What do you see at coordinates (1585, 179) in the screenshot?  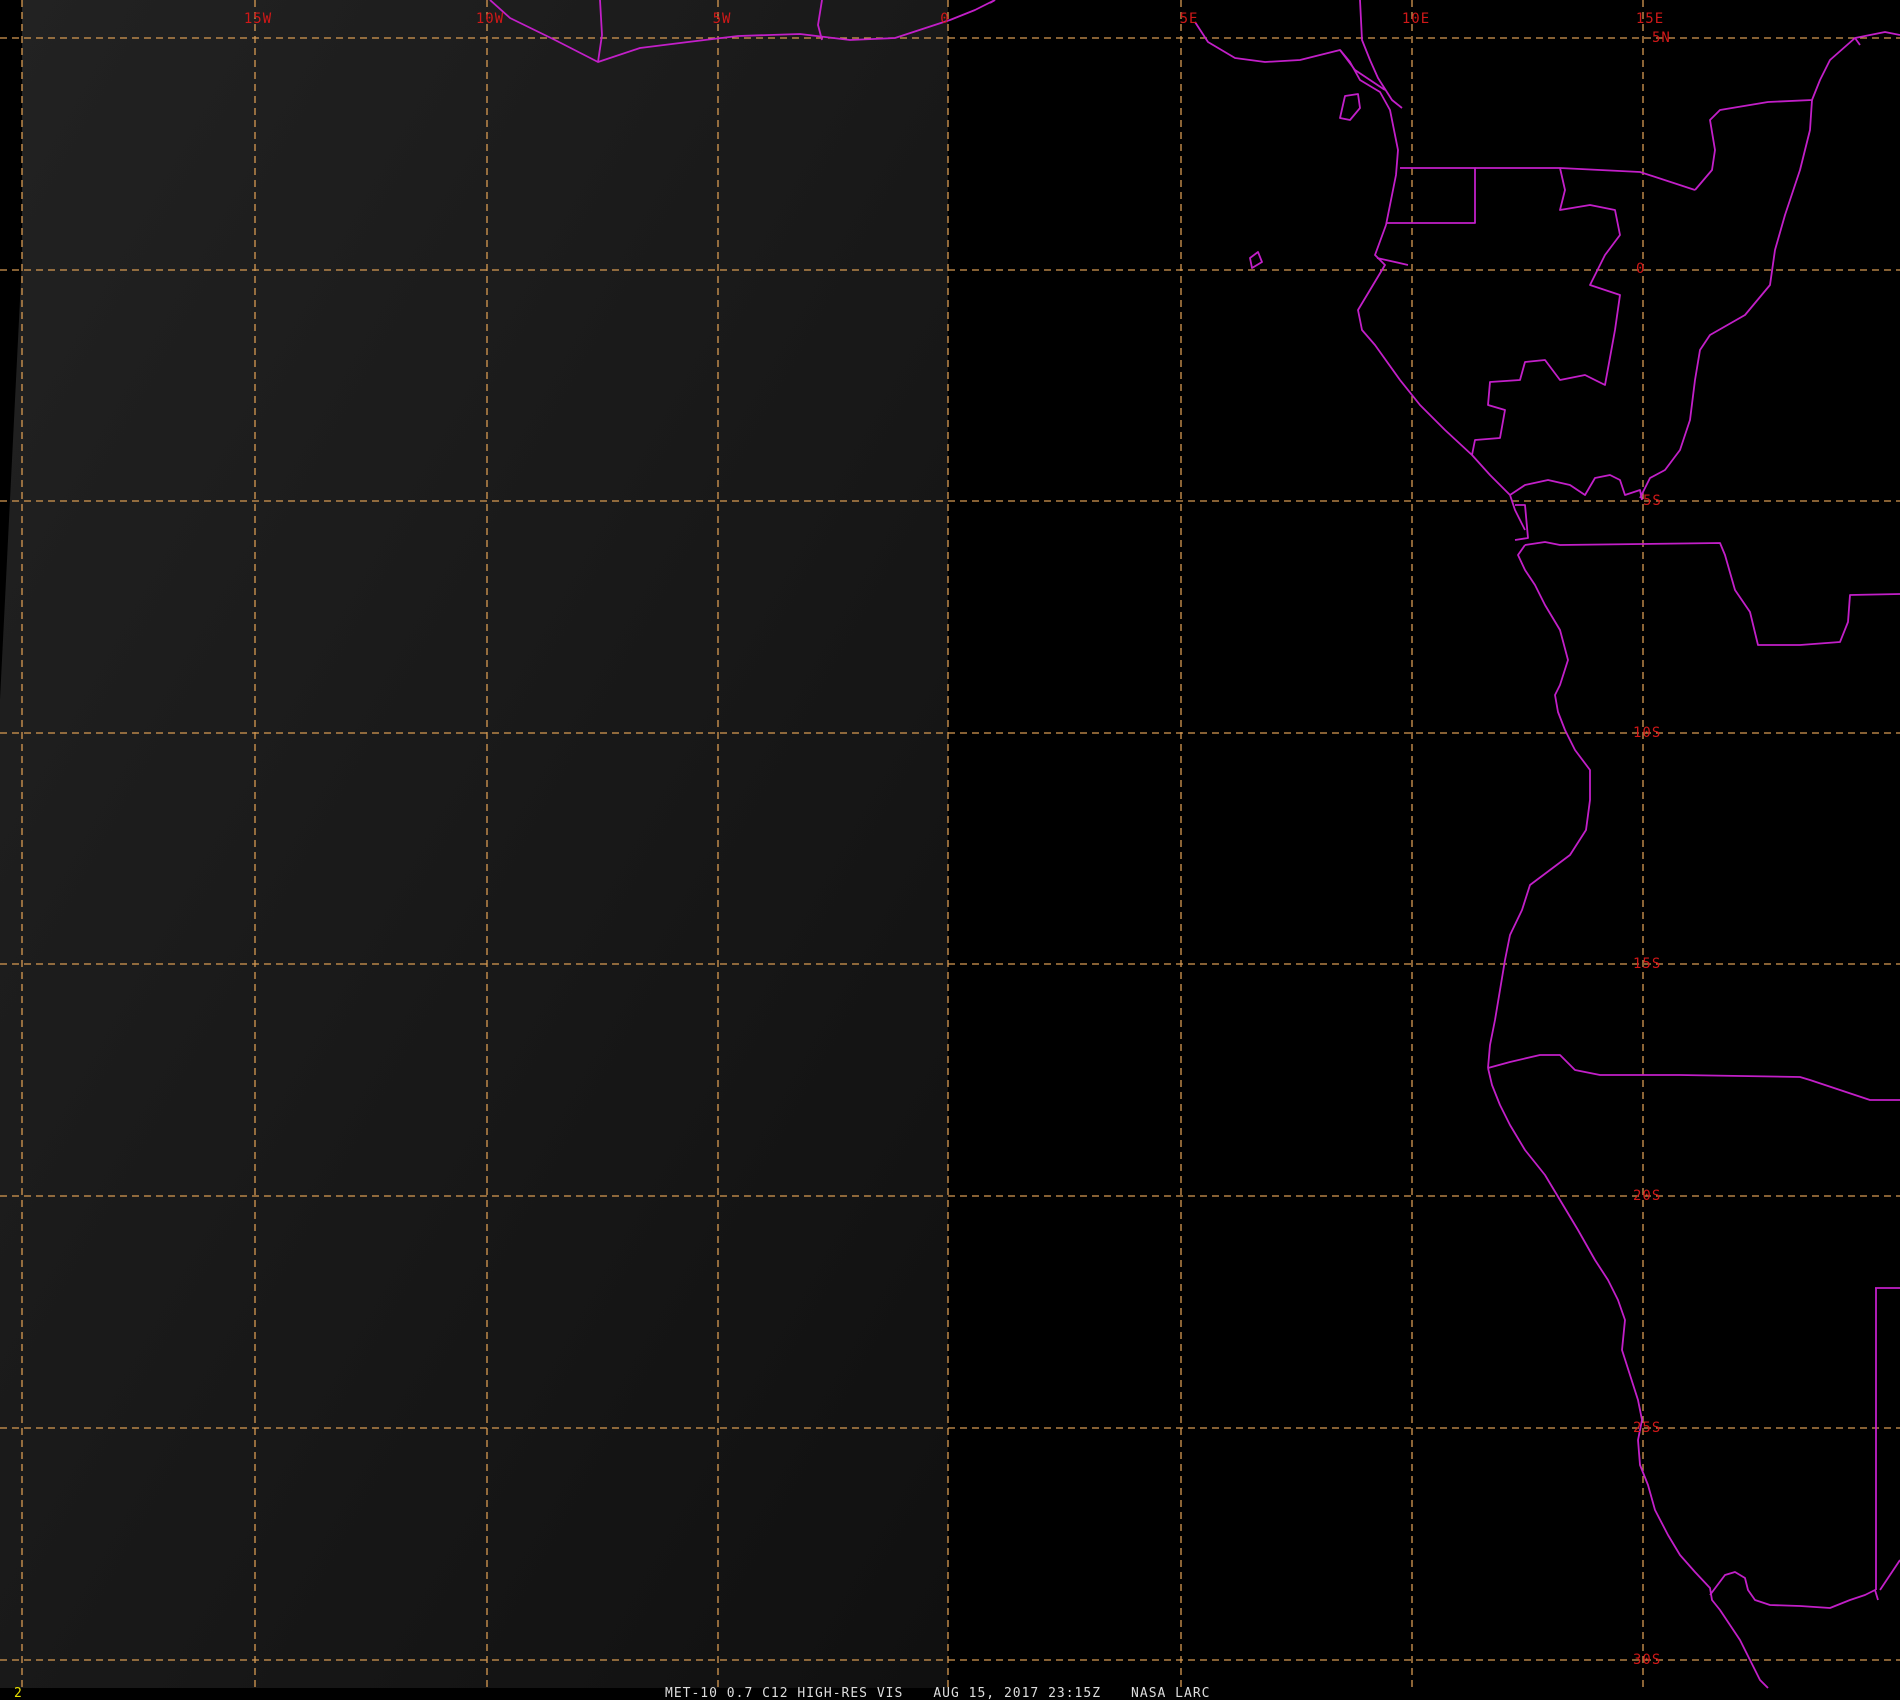 I see `border-cameroon-gabon` at bounding box center [1585, 179].